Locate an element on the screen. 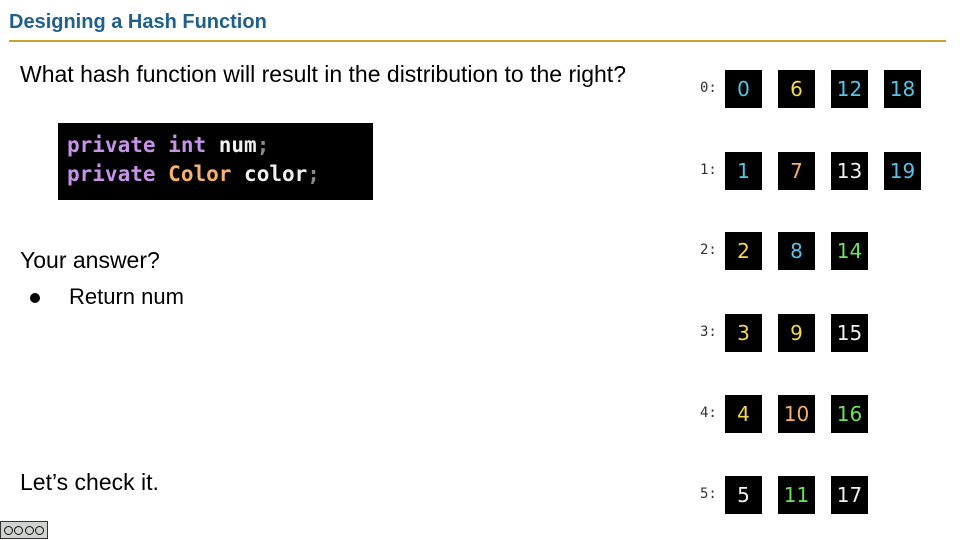  bullet-icon is located at coordinates (35, 298).